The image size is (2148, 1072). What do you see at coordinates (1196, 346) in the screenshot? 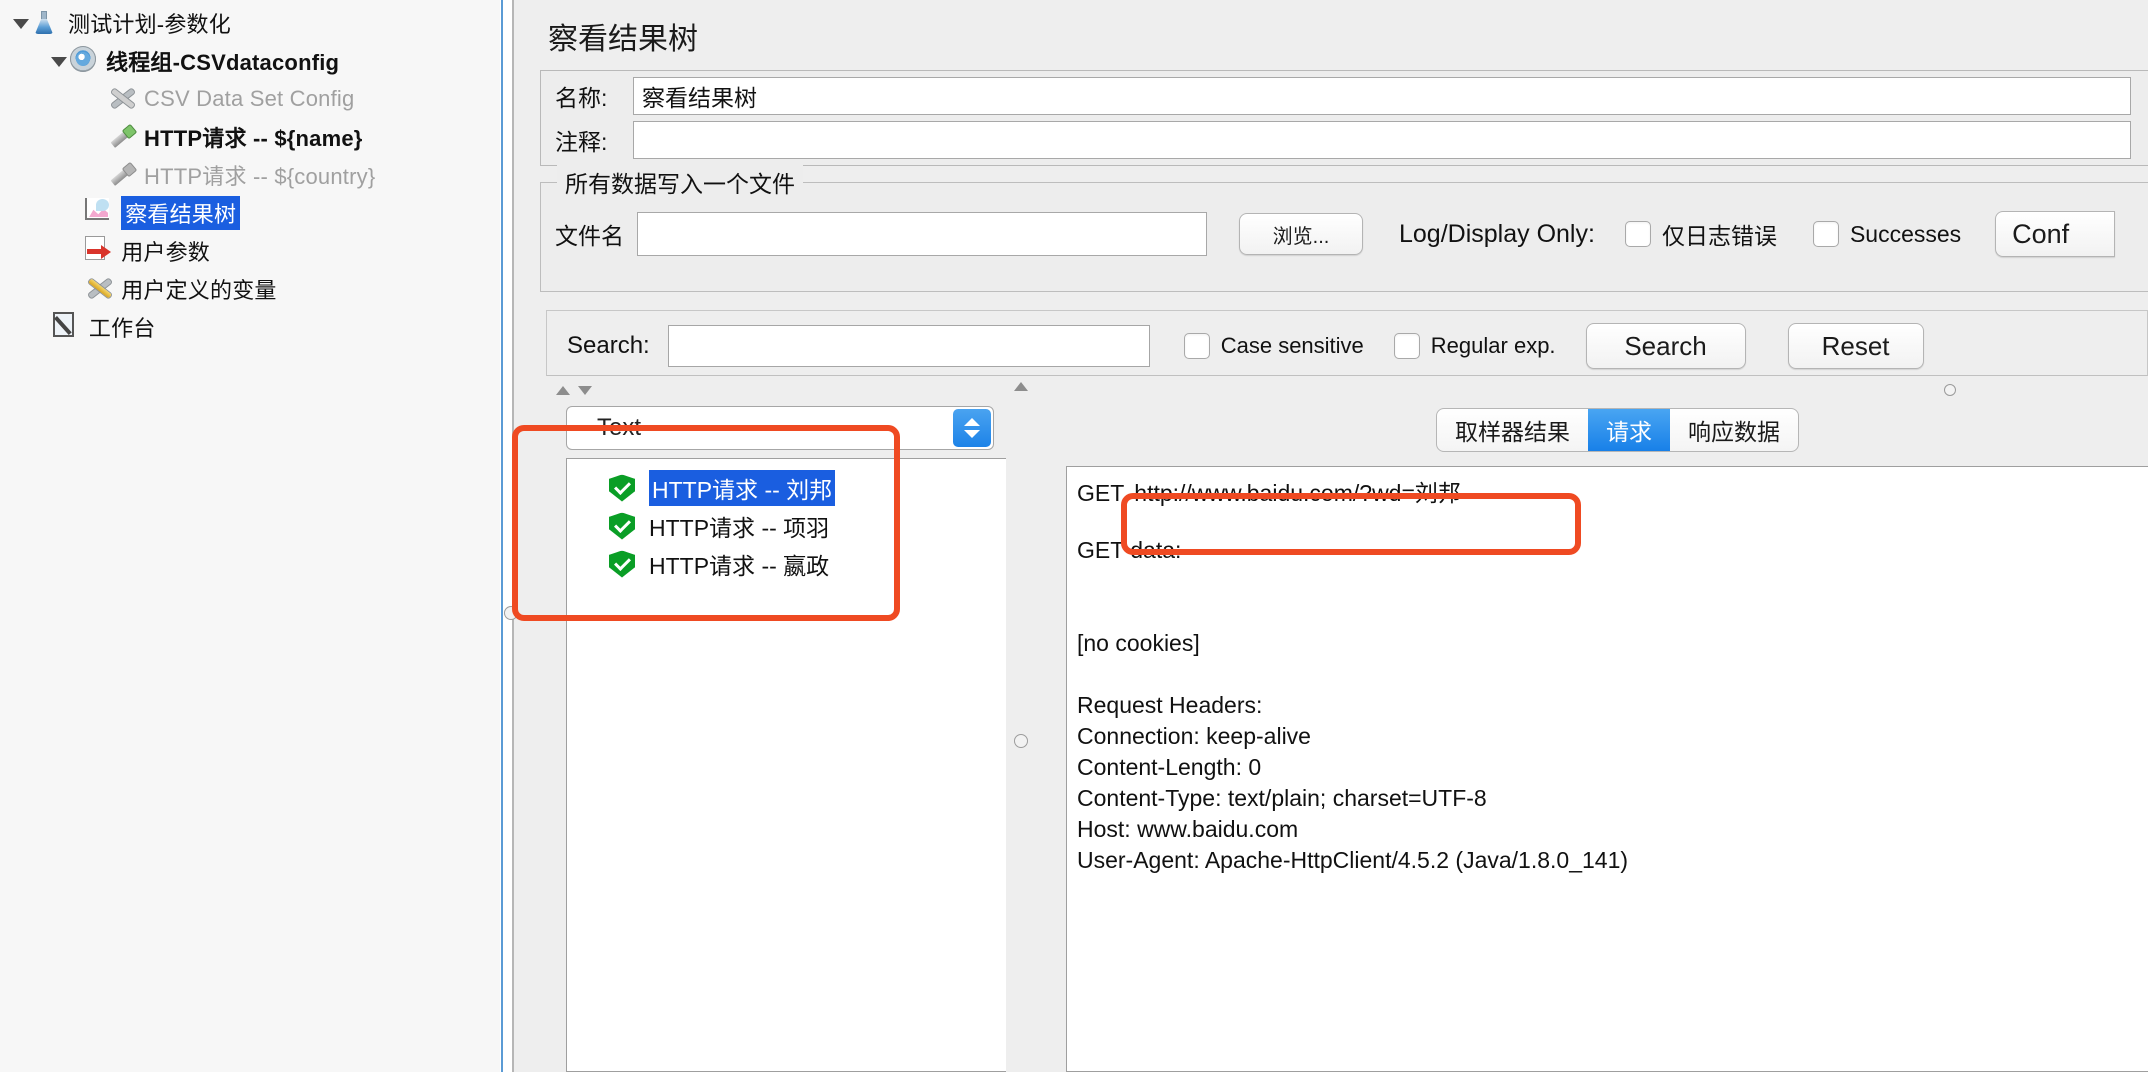
I see `case-sensitive-box` at bounding box center [1196, 346].